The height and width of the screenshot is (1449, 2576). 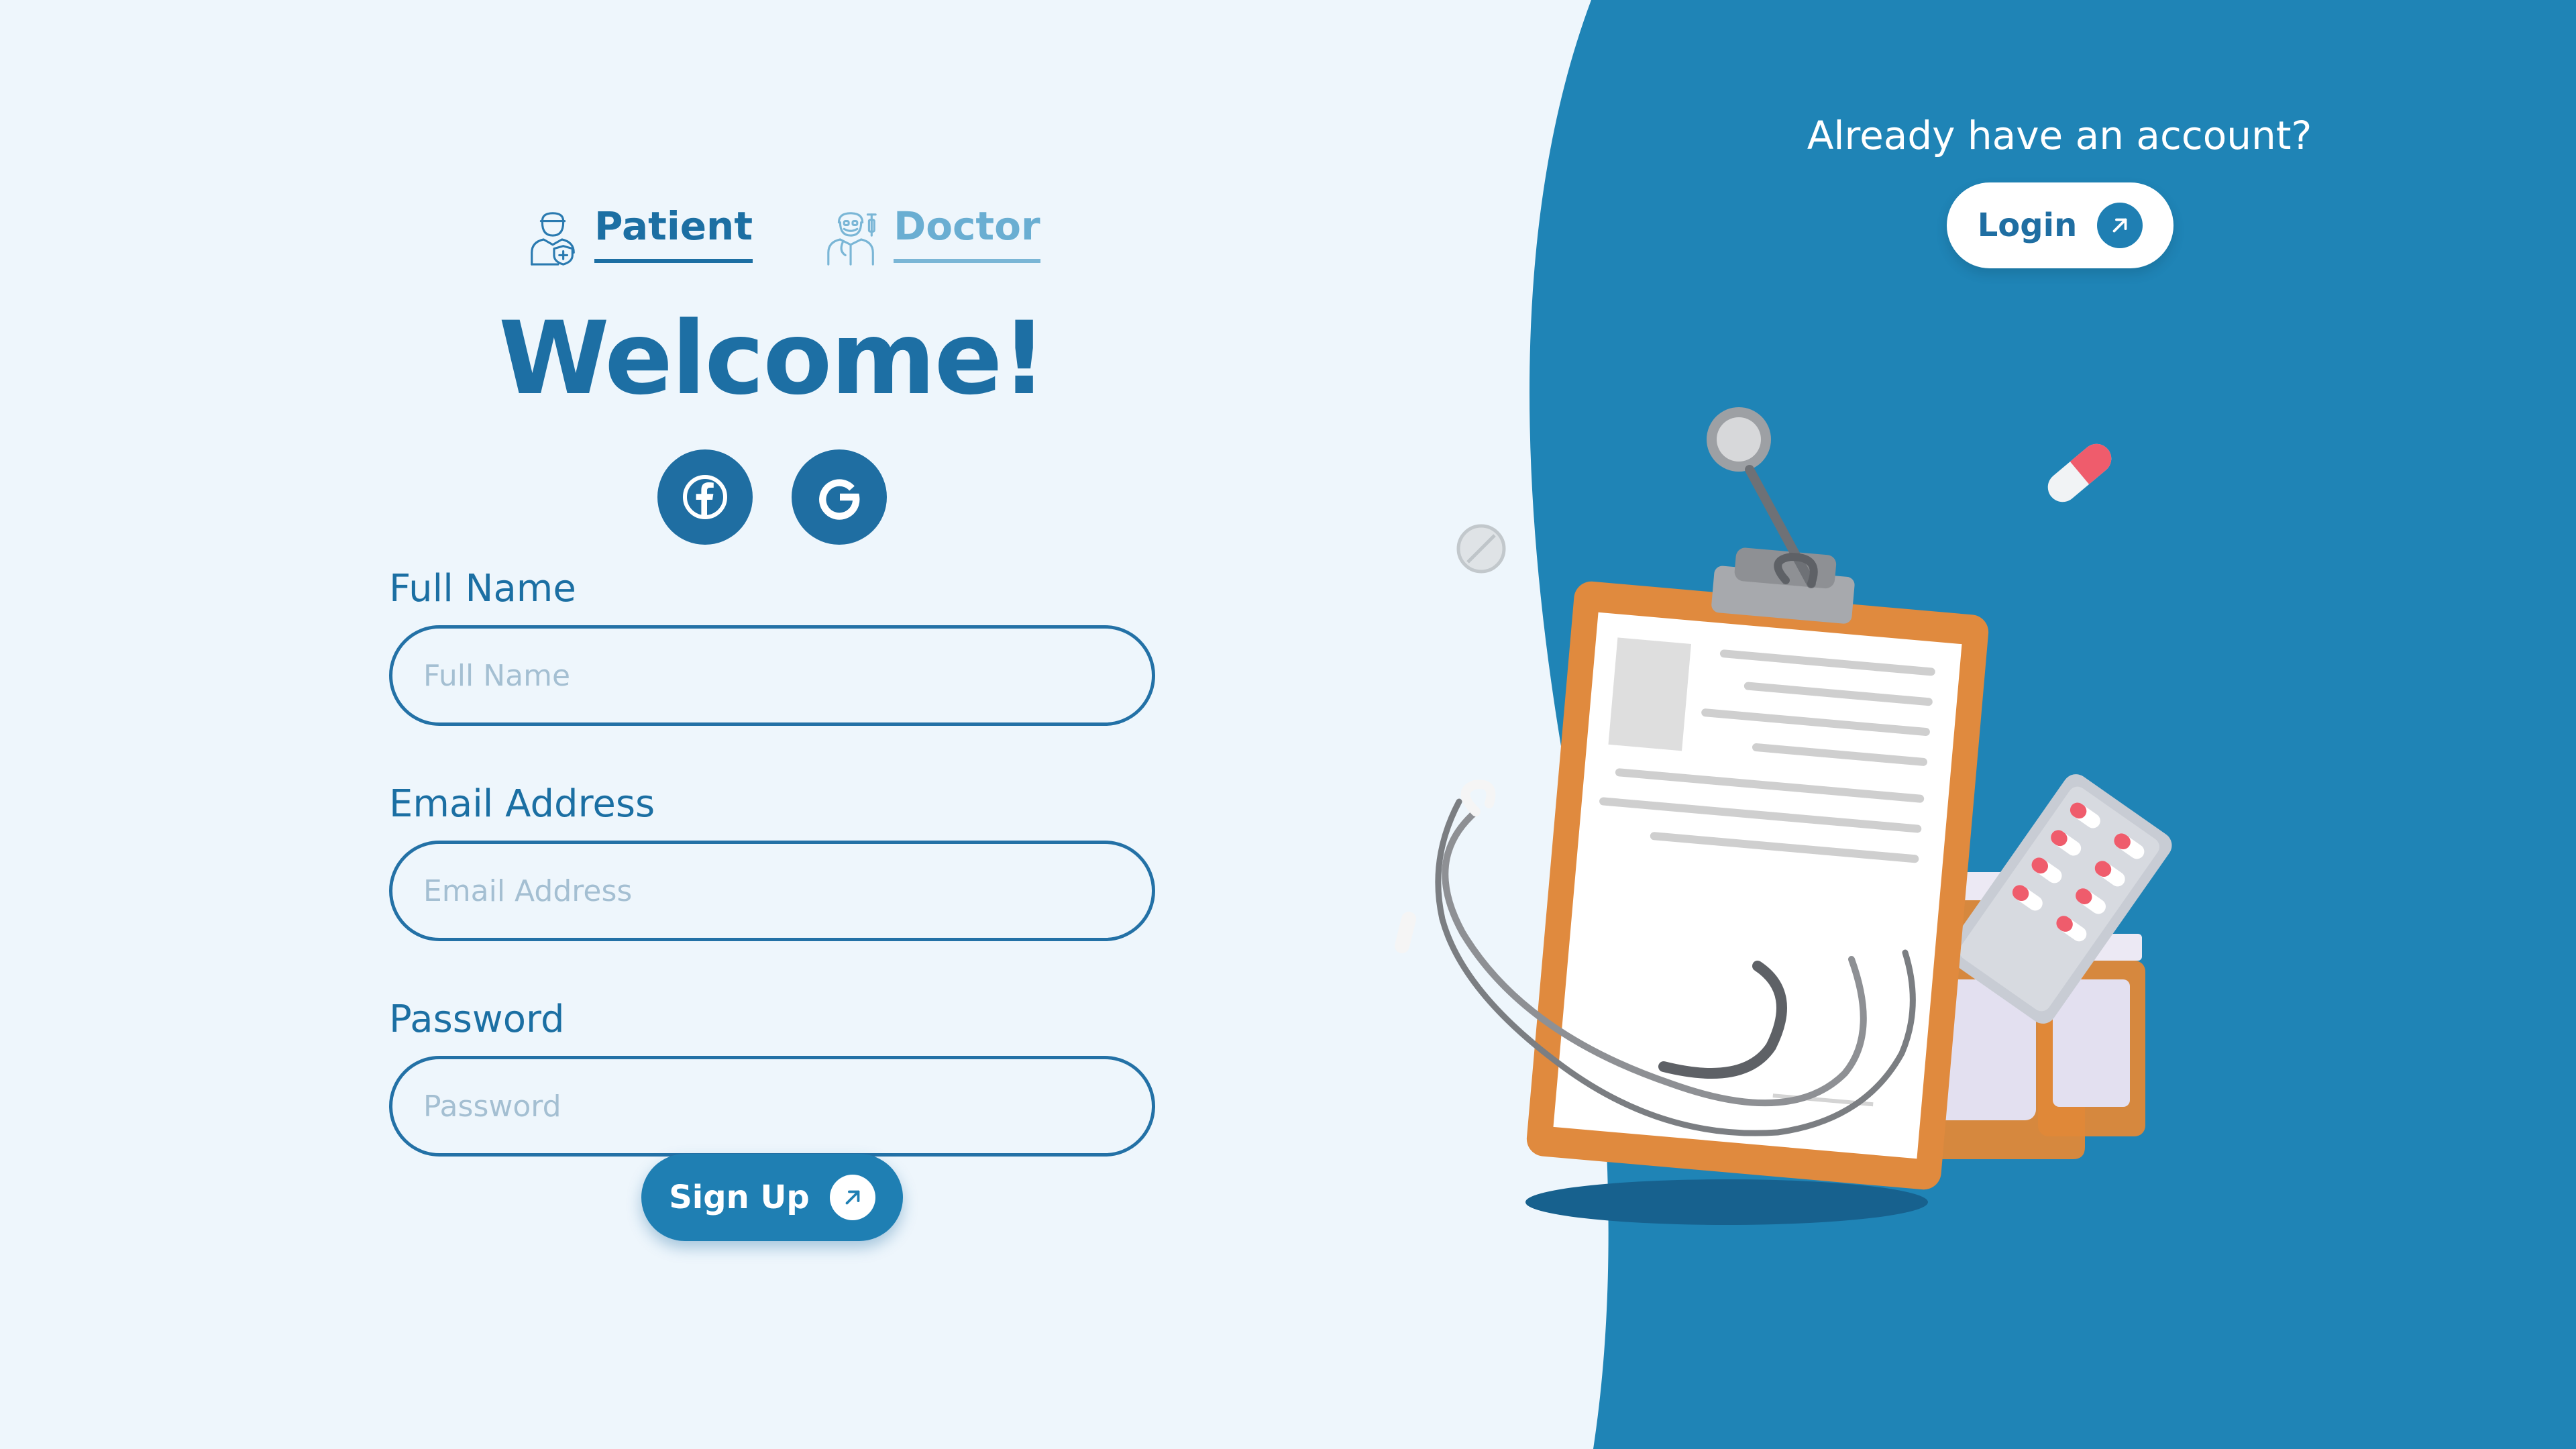 What do you see at coordinates (477, 1019) in the screenshot?
I see `password-label: Password` at bounding box center [477, 1019].